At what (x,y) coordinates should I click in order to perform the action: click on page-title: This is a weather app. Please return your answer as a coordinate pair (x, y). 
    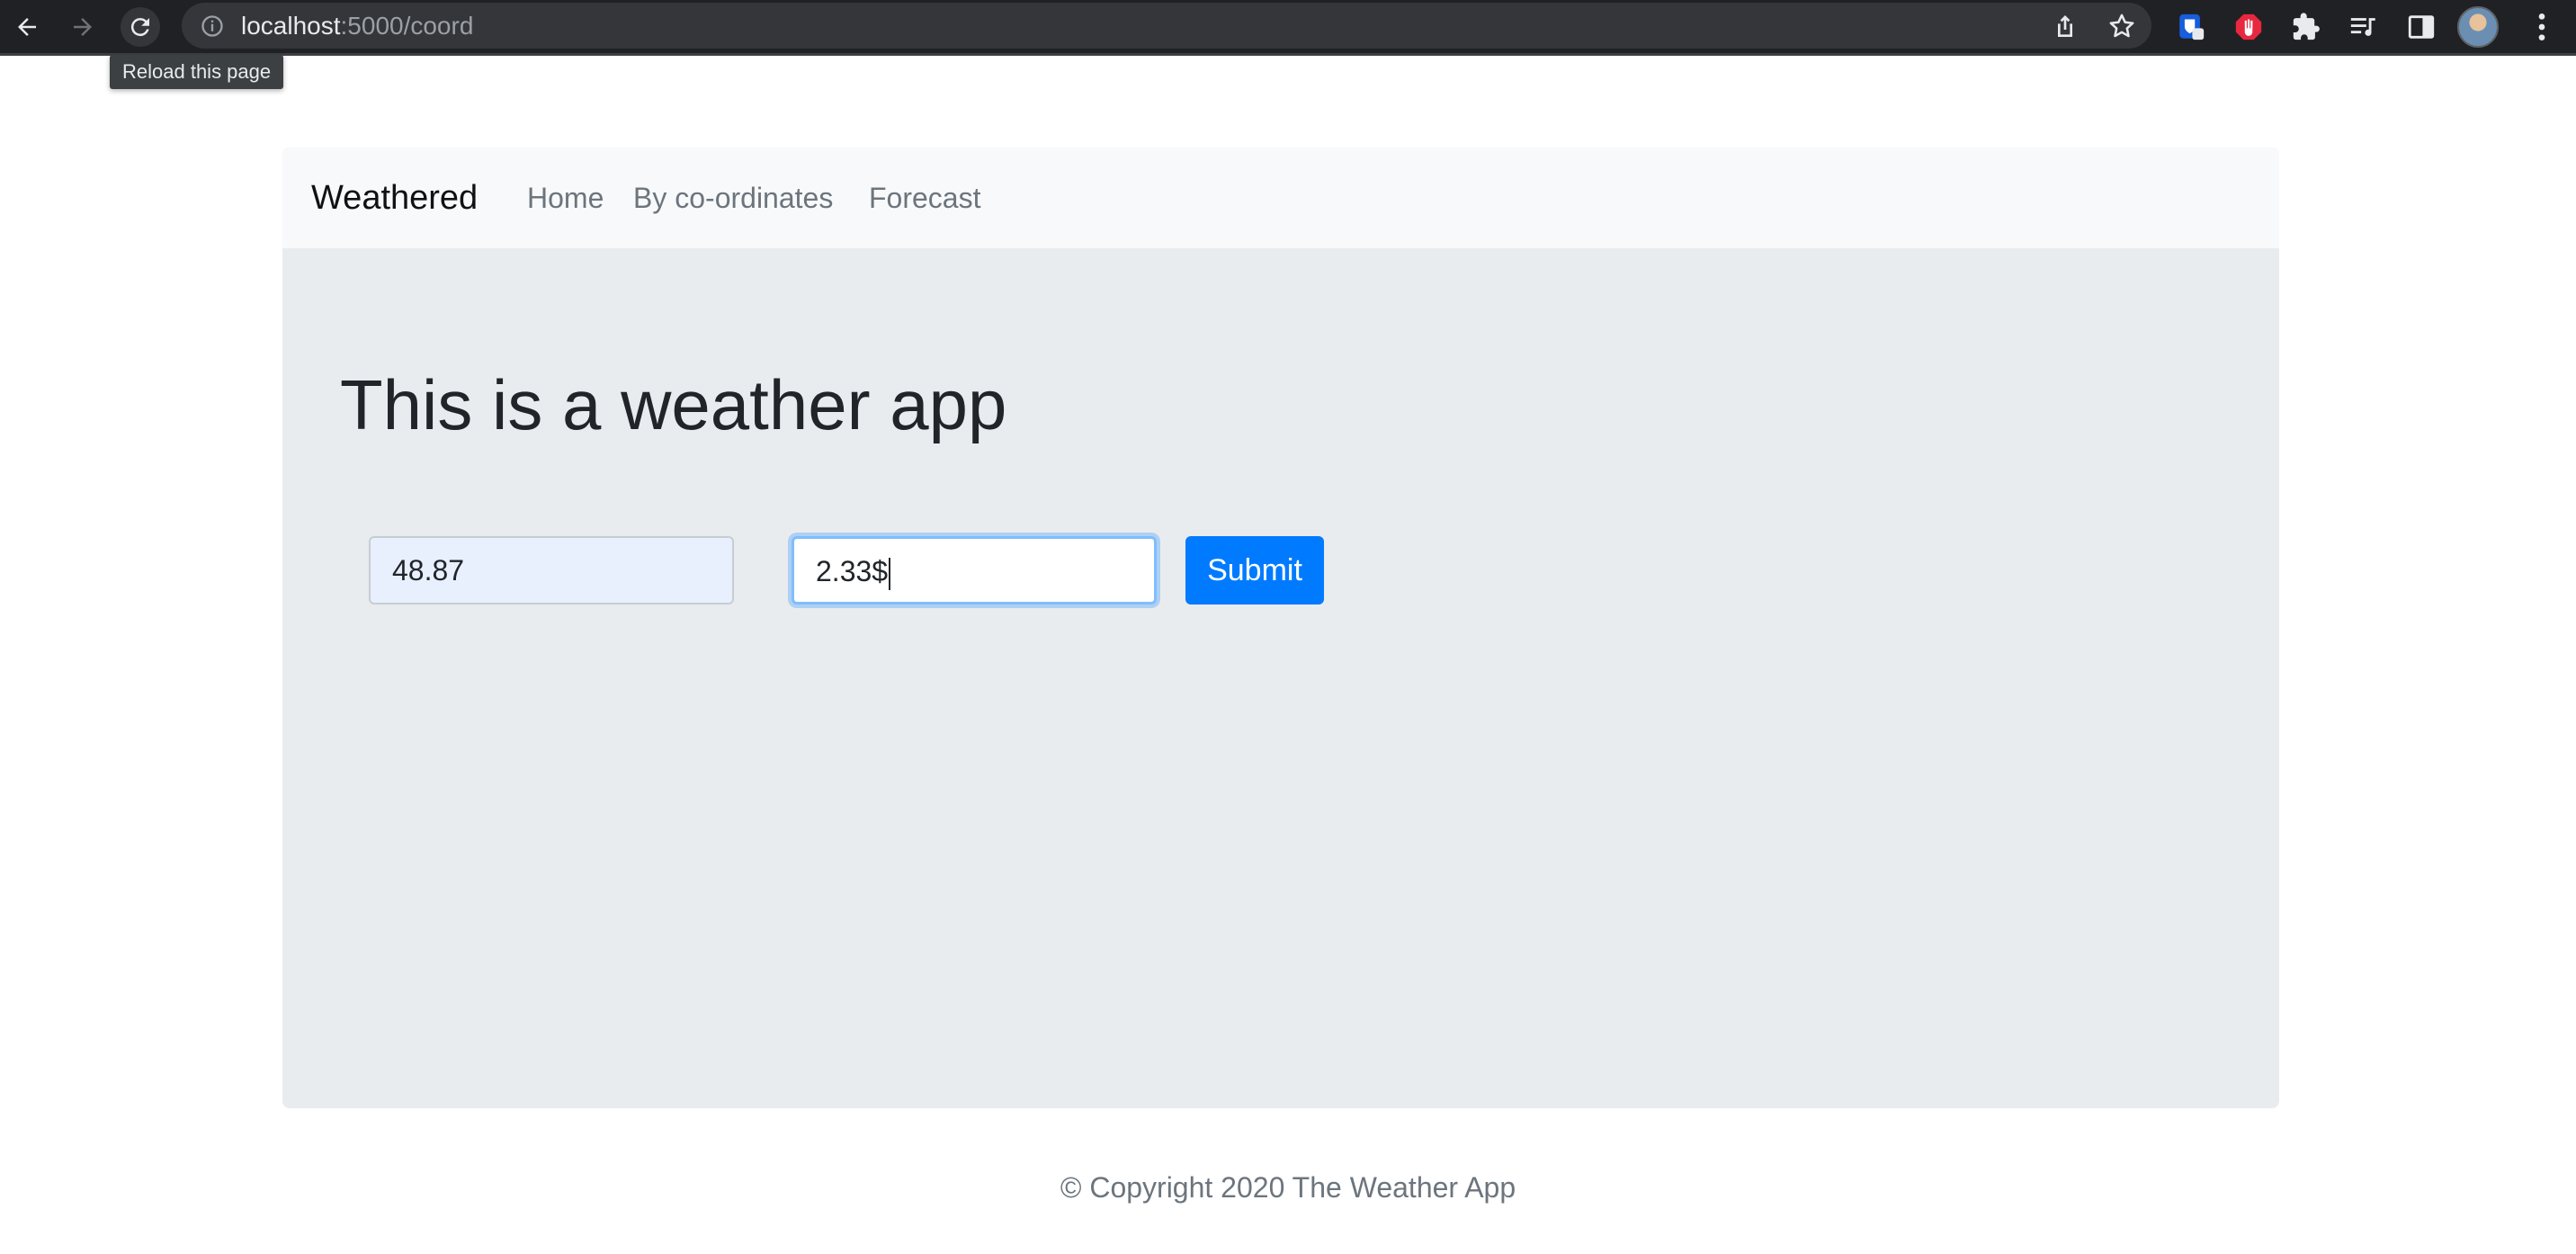
    Looking at the image, I should click on (673, 404).